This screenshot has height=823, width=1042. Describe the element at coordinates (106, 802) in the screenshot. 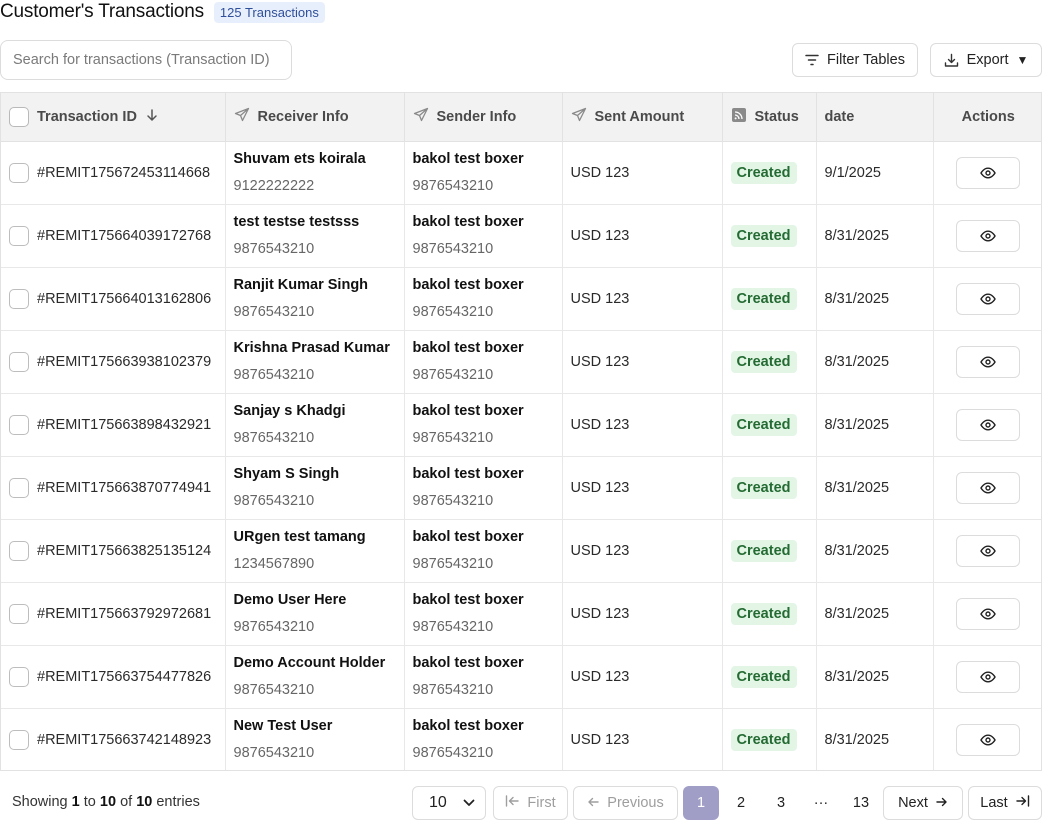

I see `entries-summary: Showing 1 to 10 of 10 entries` at that location.